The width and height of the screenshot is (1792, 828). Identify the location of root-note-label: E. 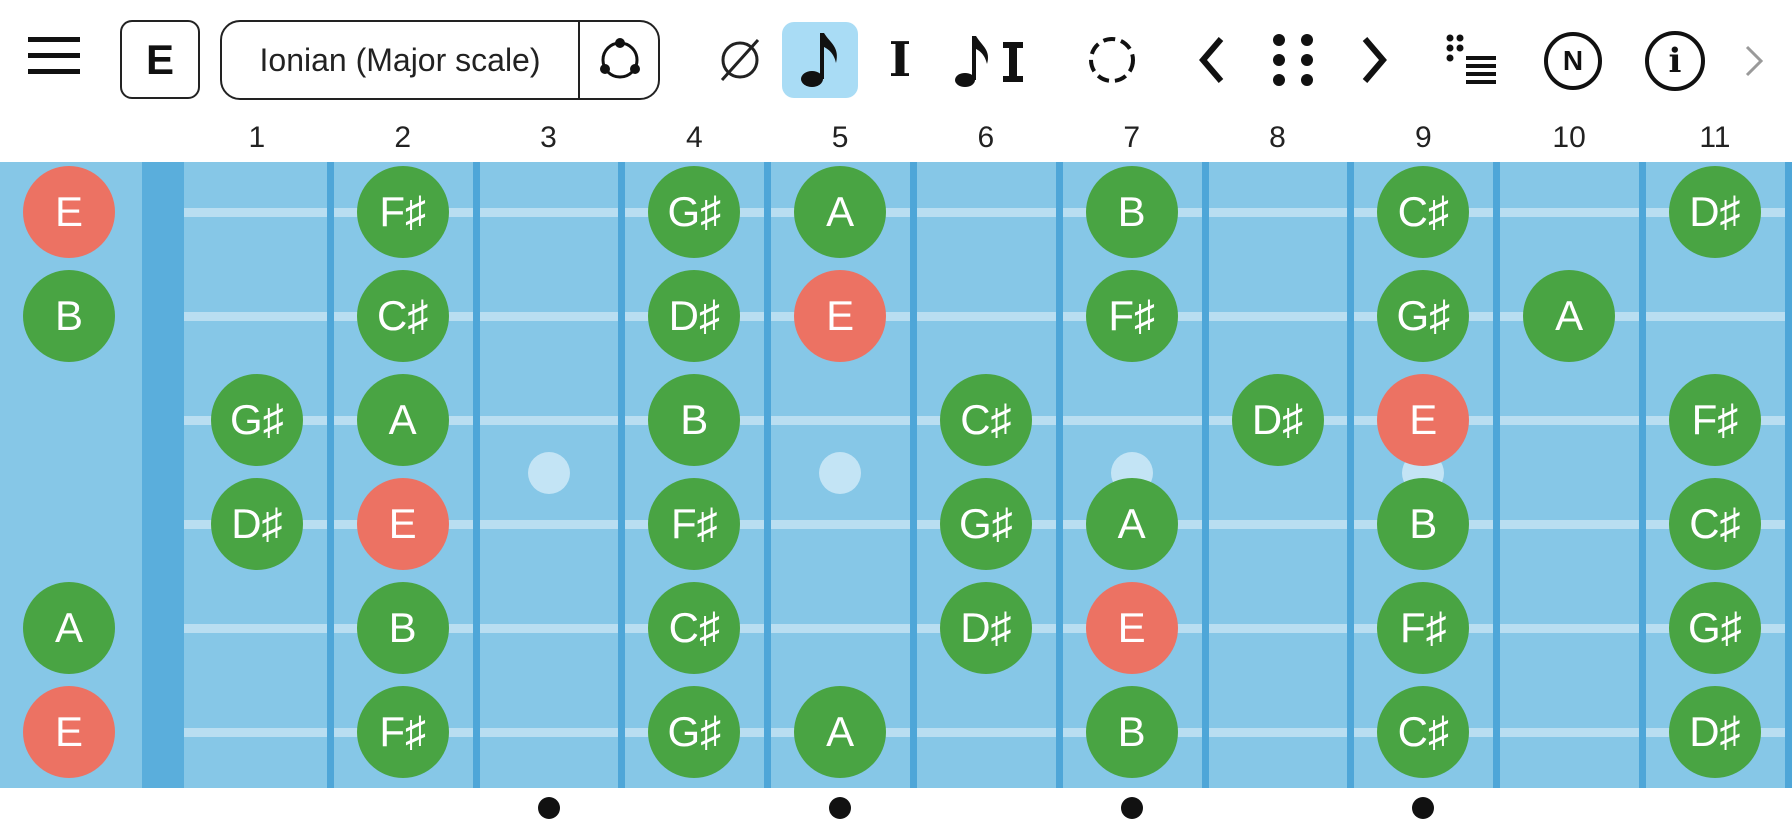
(159, 59).